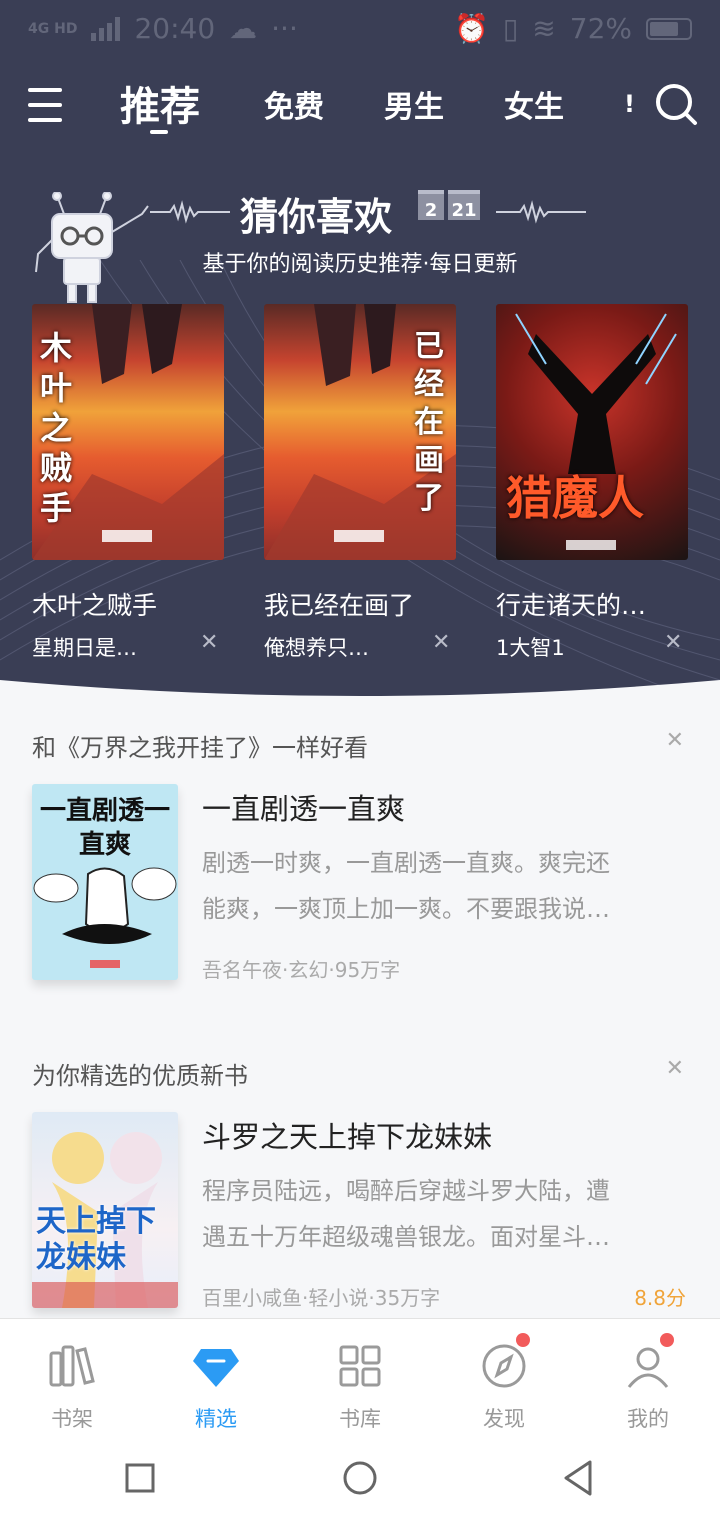  I want to click on wifi-icon: ≋, so click(544, 28).